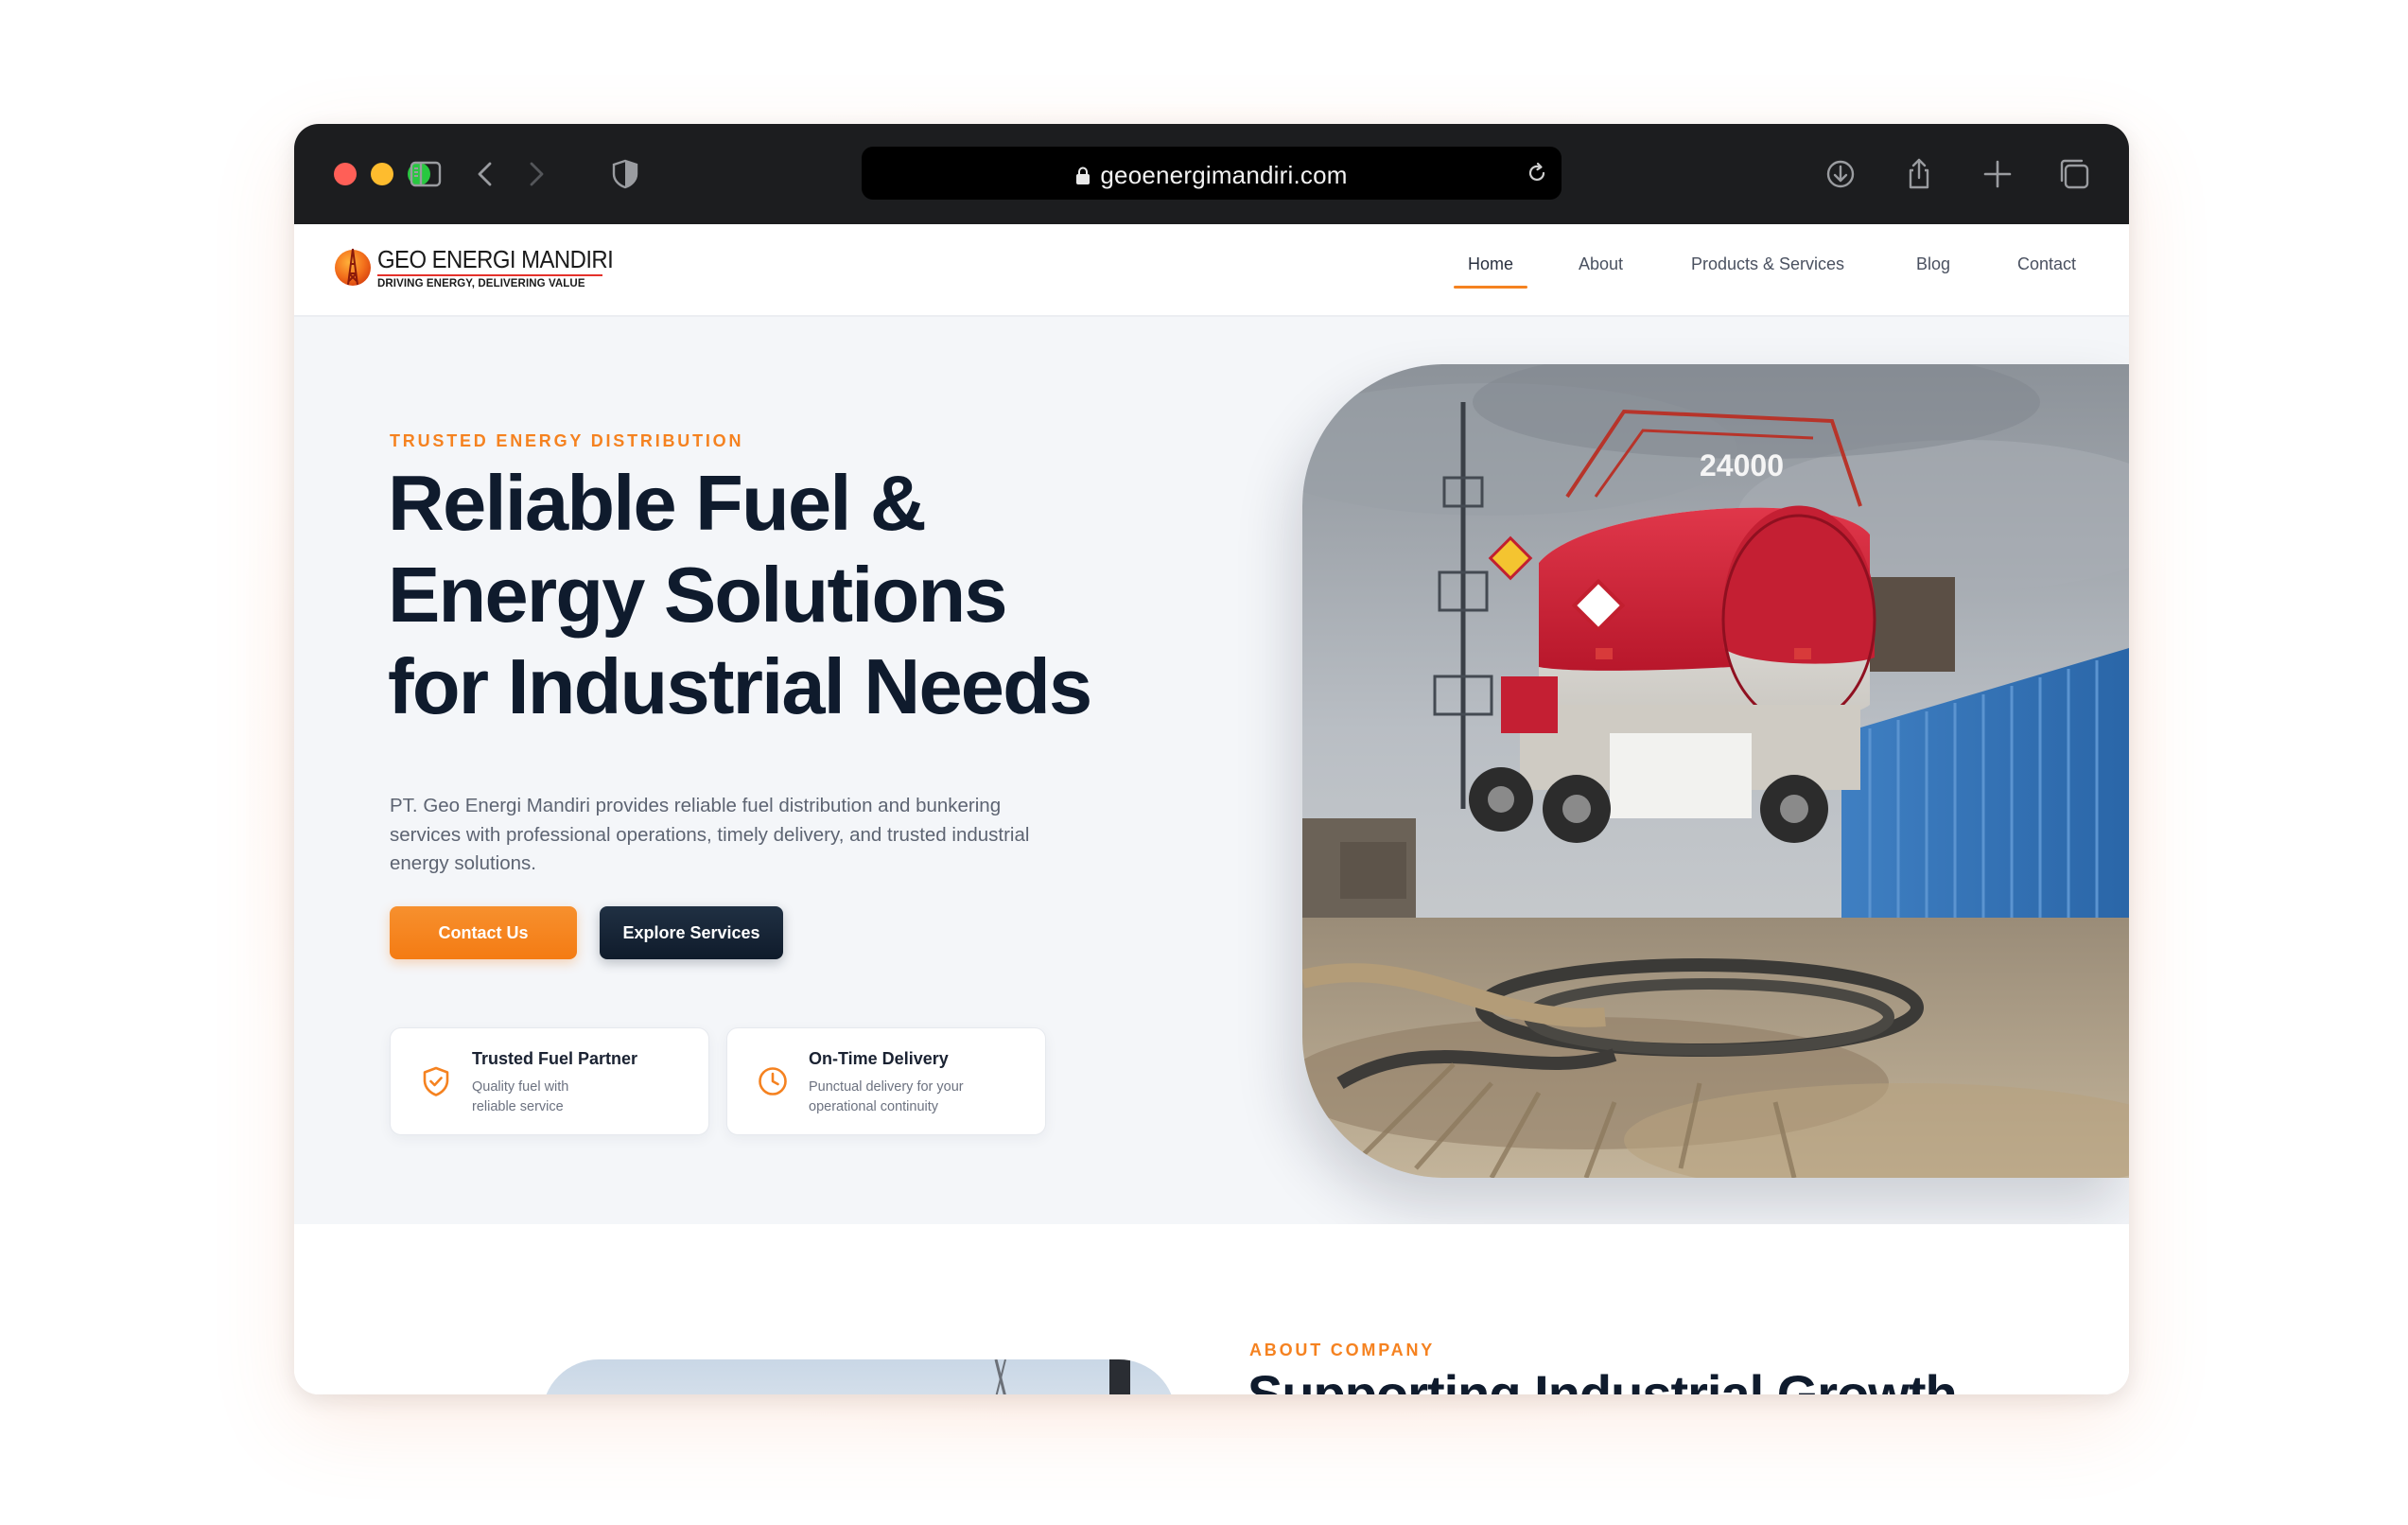 This screenshot has height=1525, width=2408. Describe the element at coordinates (625, 174) in the screenshot. I see `shield-icon` at that location.